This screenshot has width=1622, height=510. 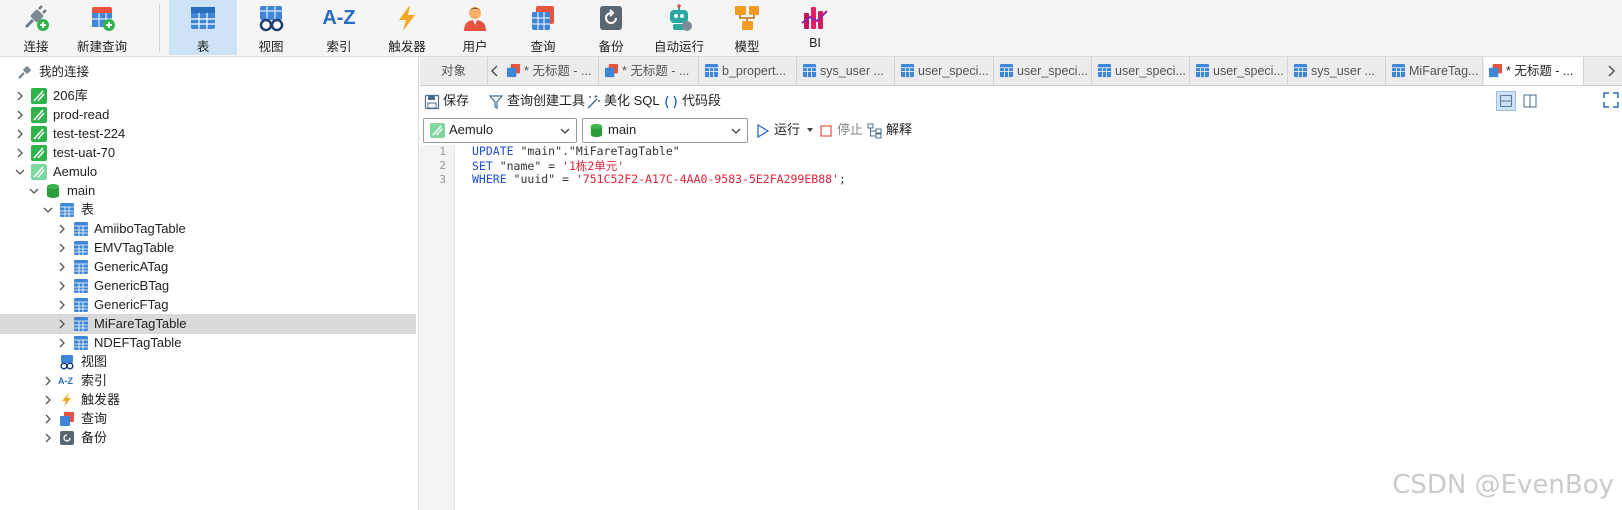 I want to click on tree-group-backups: 备份, so click(x=208, y=438).